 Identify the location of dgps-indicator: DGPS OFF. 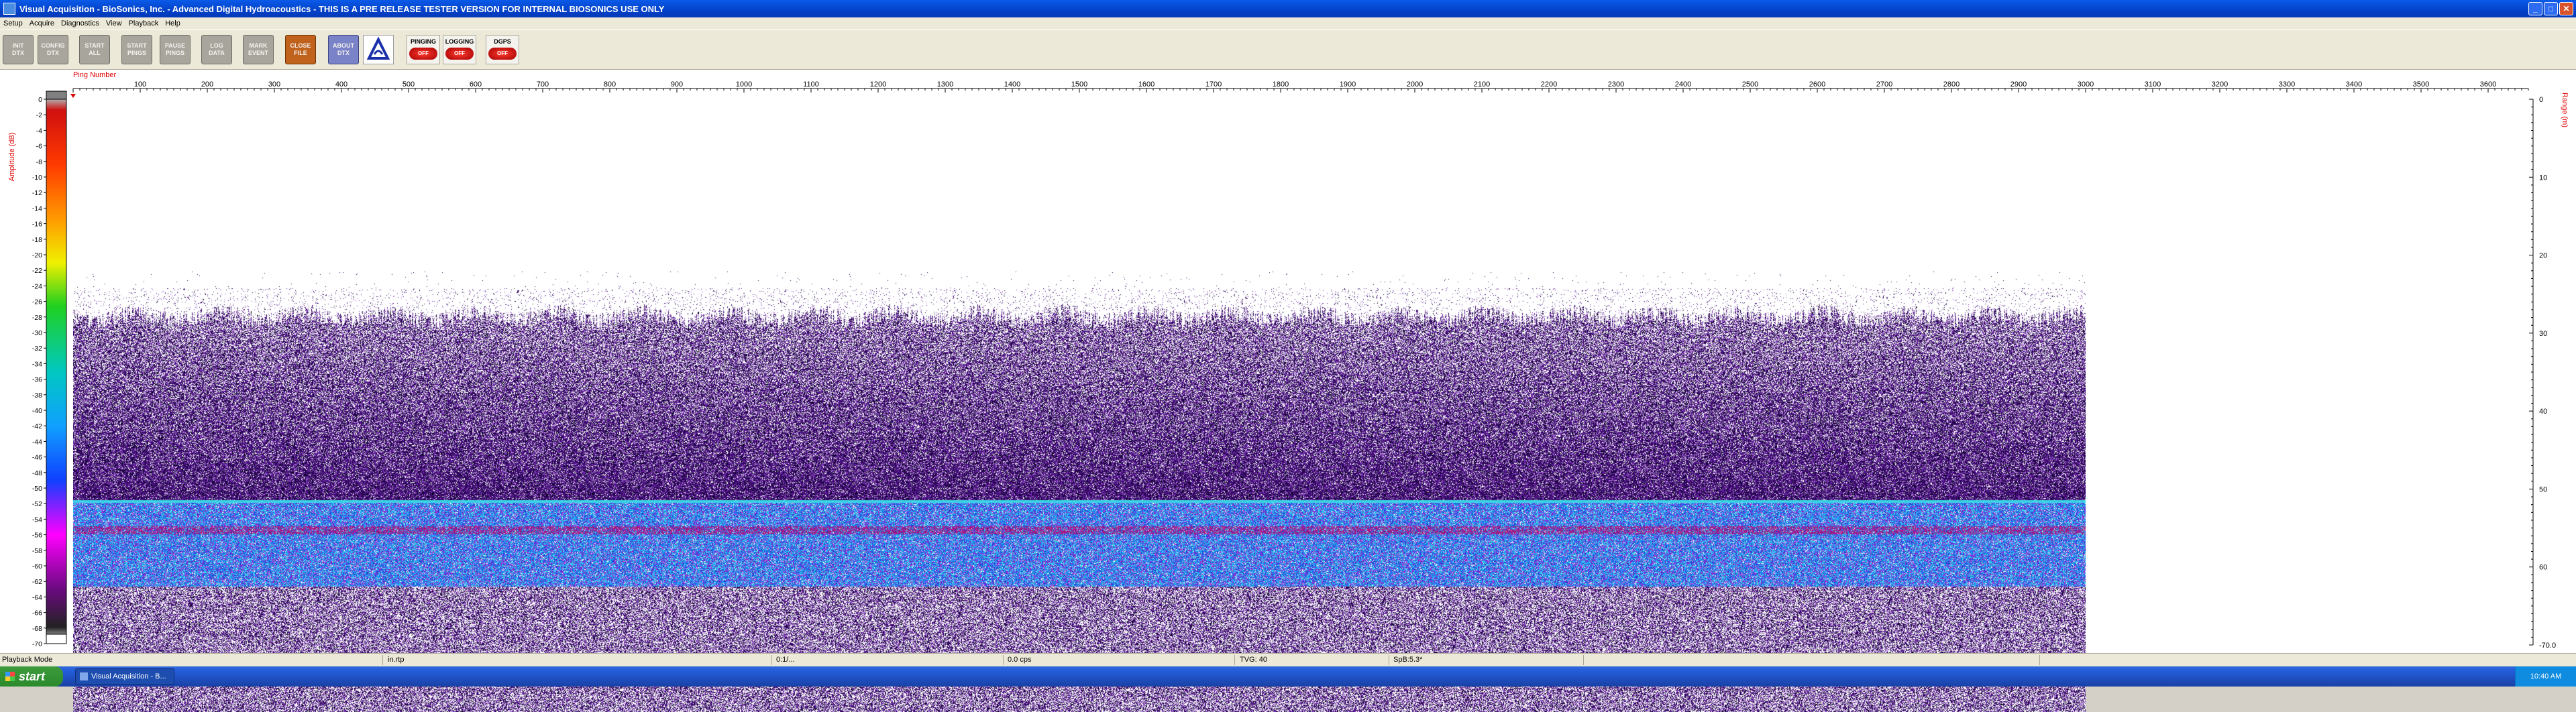
(502, 49).